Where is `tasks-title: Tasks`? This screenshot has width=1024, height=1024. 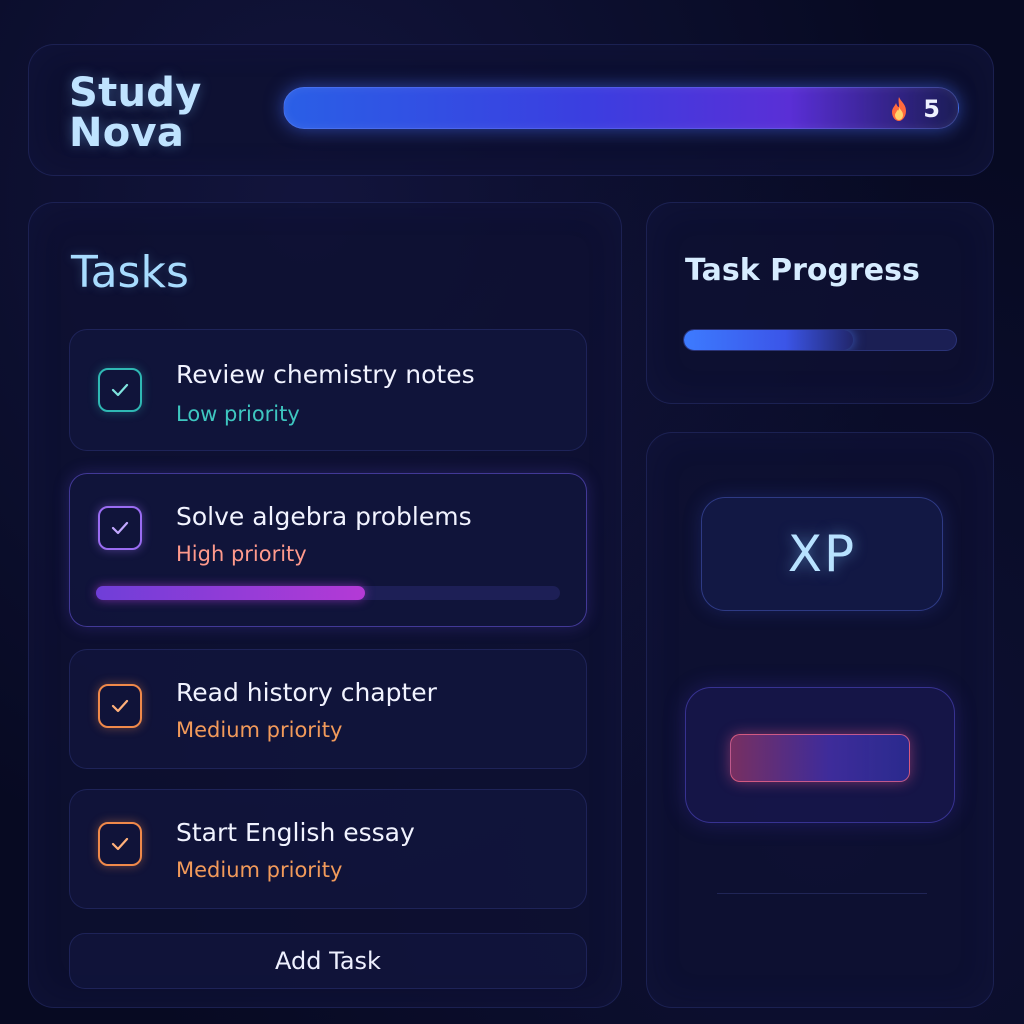 tasks-title: Tasks is located at coordinates (130, 272).